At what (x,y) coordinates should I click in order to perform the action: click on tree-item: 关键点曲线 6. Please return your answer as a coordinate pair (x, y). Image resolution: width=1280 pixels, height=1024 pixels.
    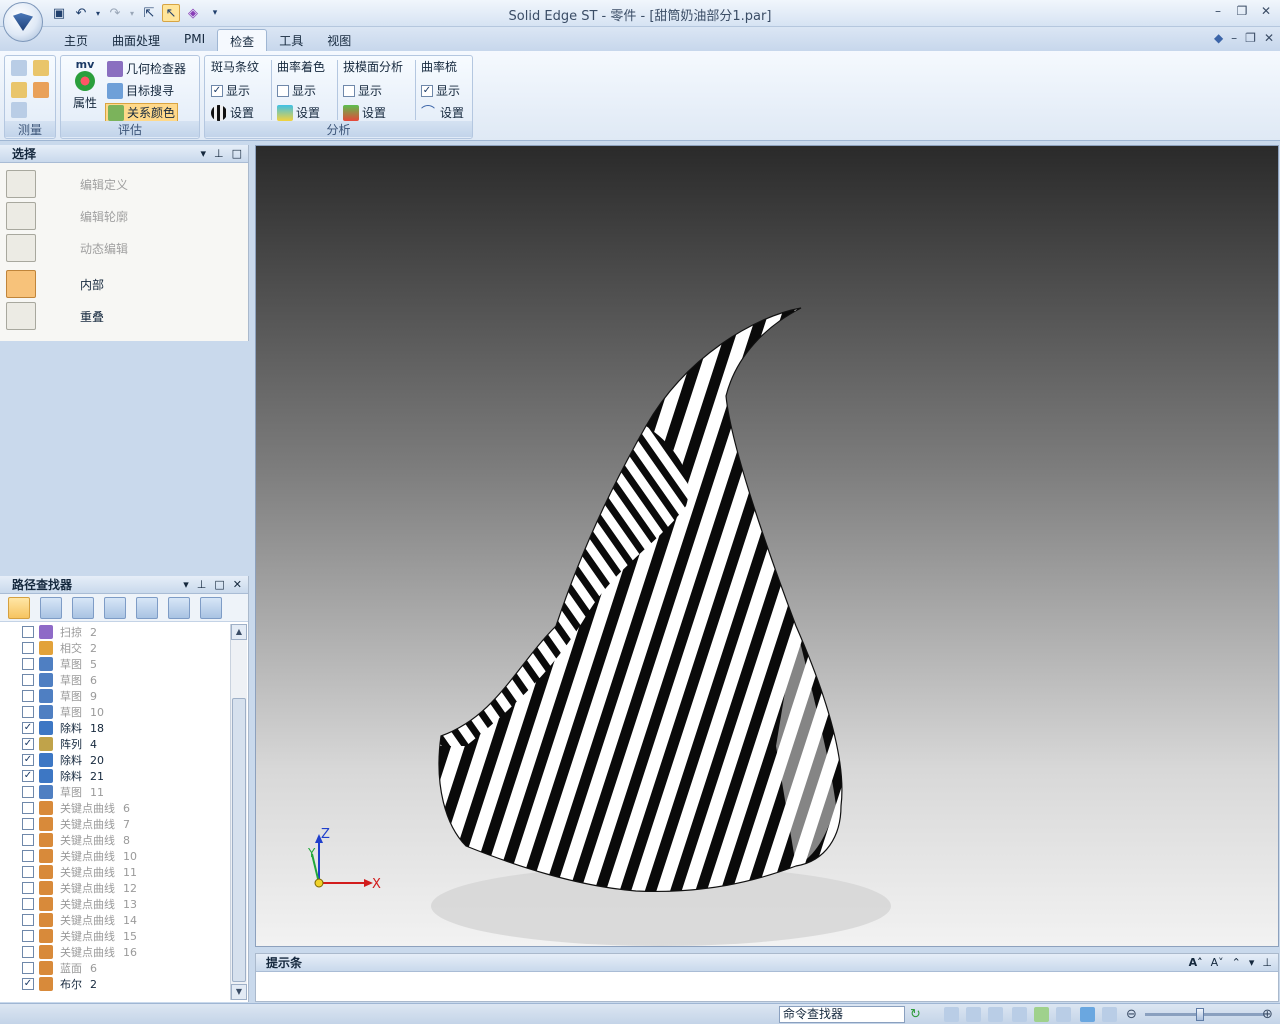
    Looking at the image, I should click on (76, 808).